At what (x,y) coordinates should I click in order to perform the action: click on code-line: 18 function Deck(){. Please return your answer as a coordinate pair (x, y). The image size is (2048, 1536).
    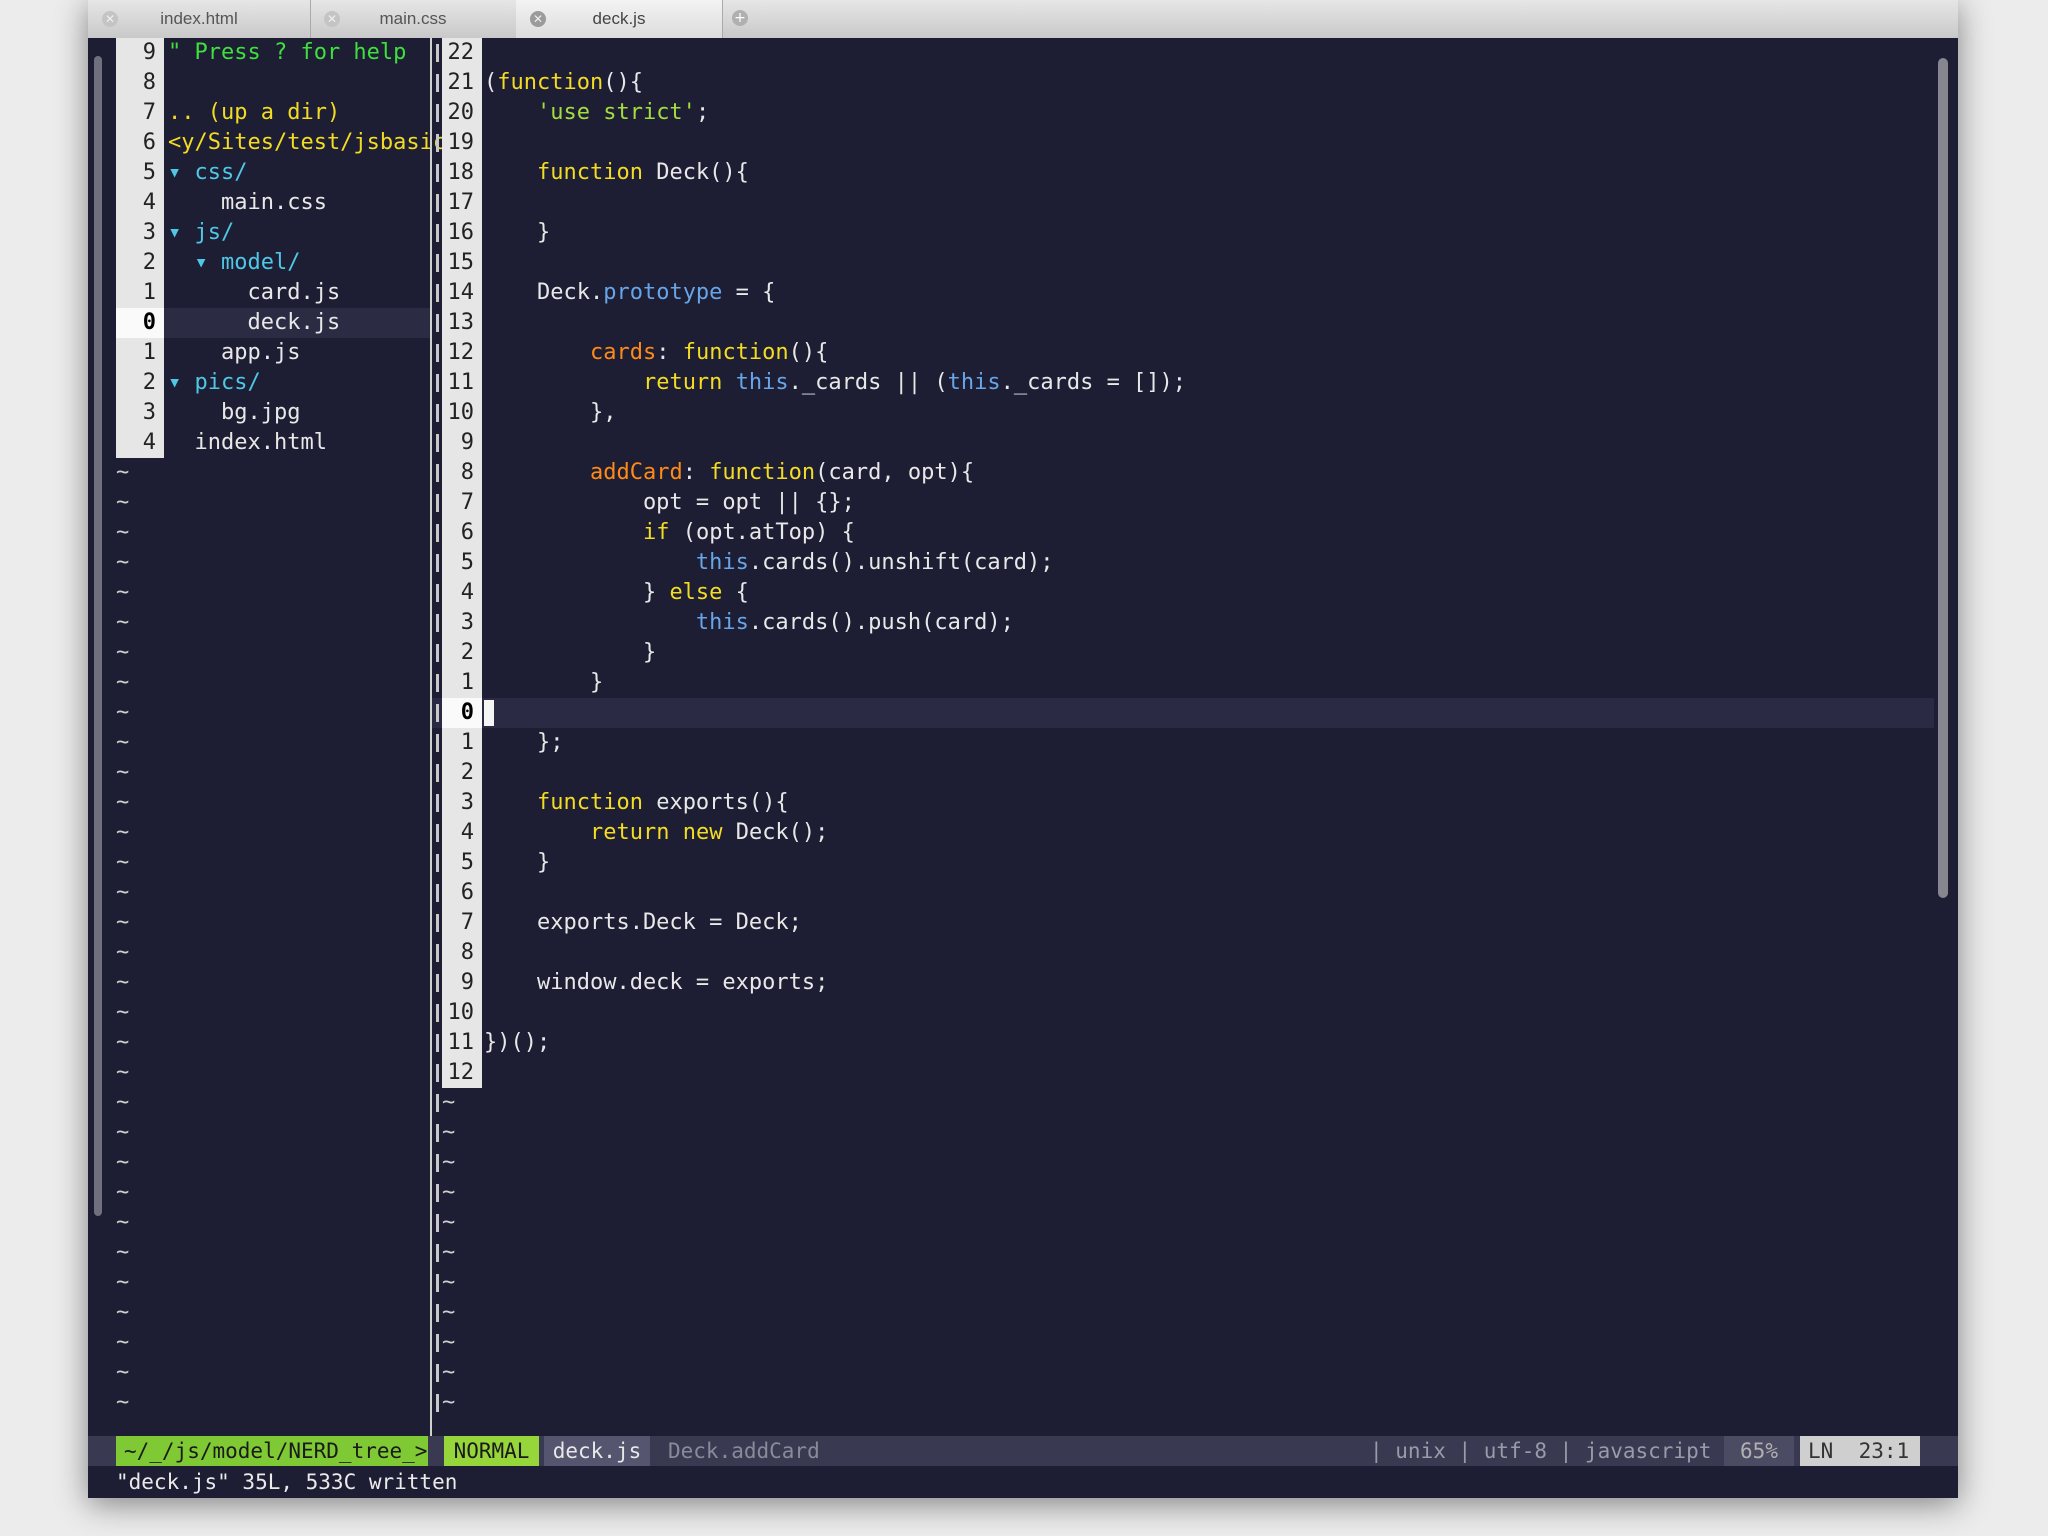
    Looking at the image, I should click on (1183, 173).